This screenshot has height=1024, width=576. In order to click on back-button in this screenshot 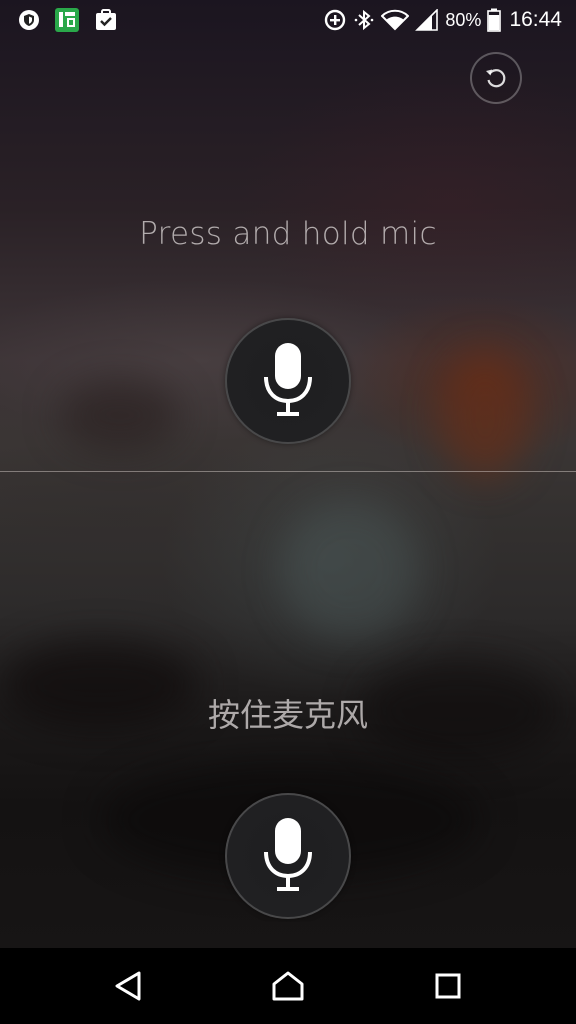, I will do `click(128, 986)`.